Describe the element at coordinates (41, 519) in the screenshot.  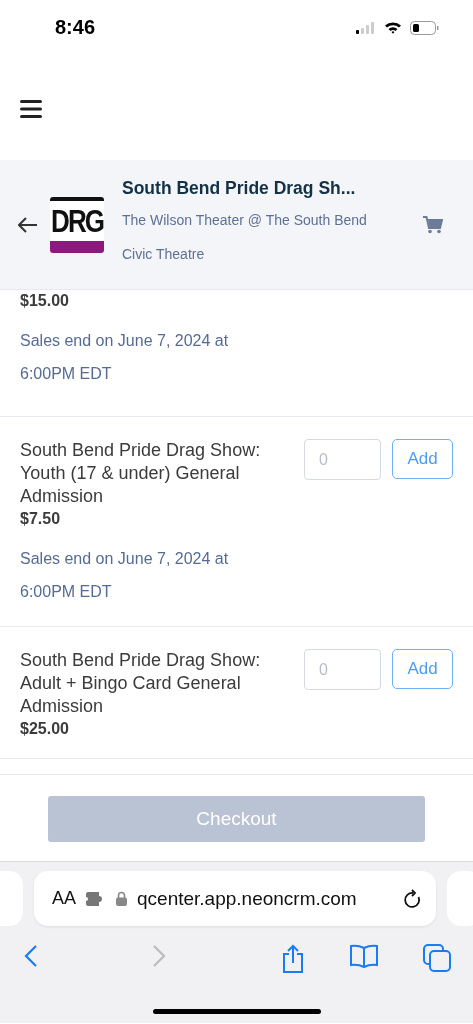
I see `ticket-price: $7.50` at that location.